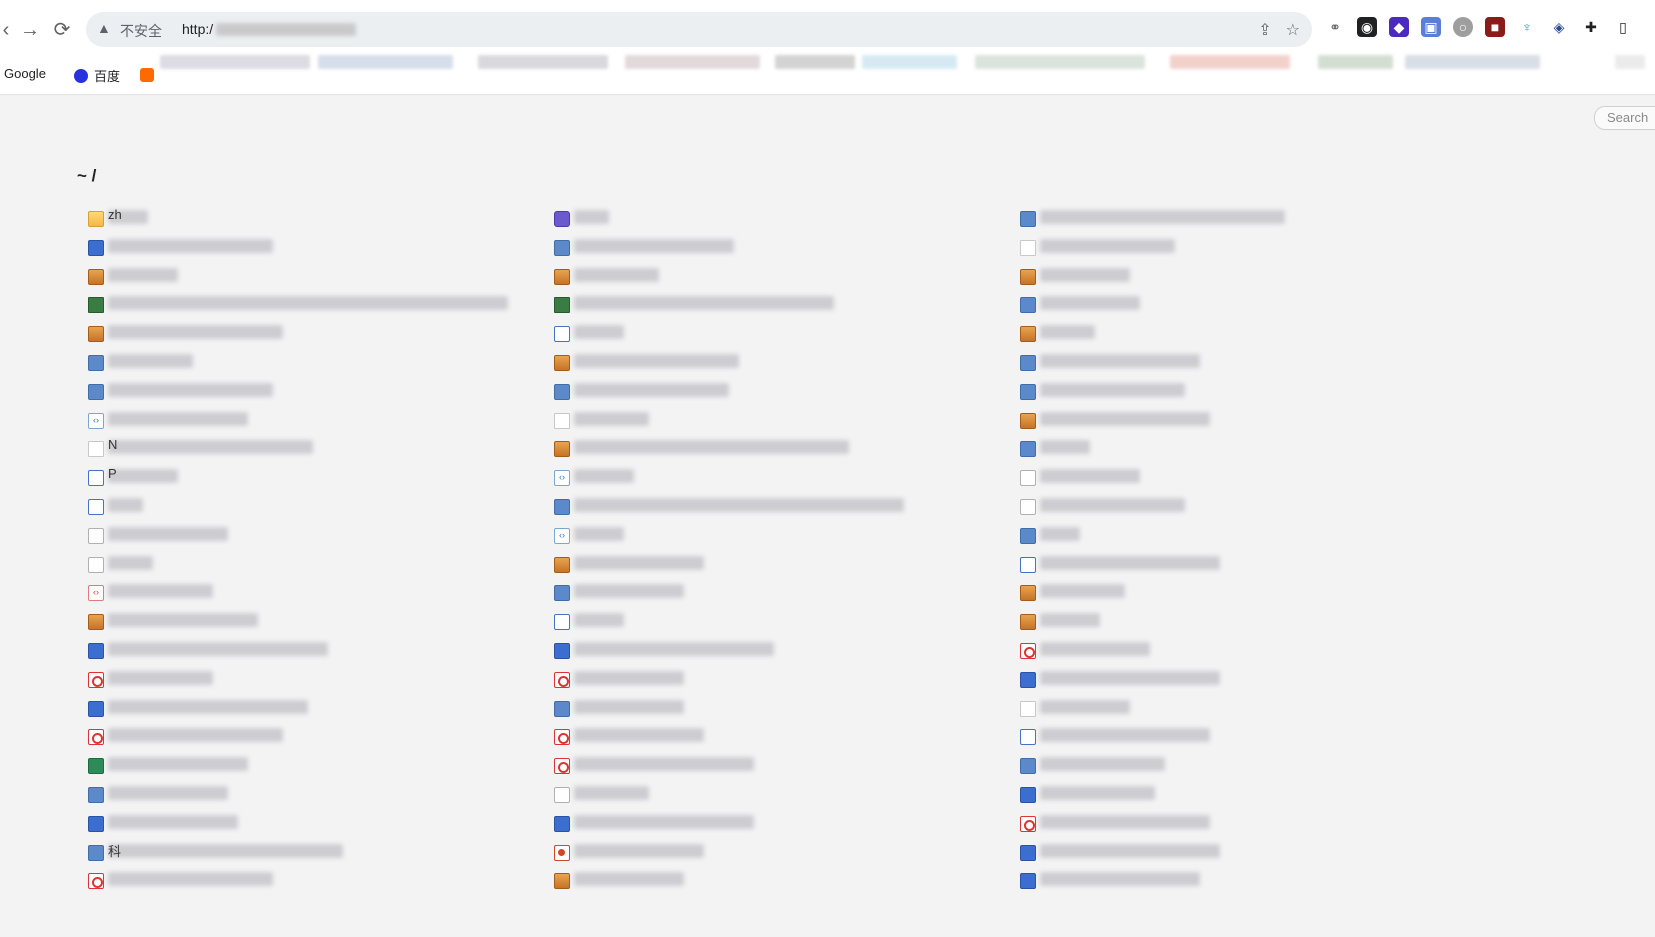 Image resolution: width=1655 pixels, height=937 pixels. I want to click on bookmark-google: Google, so click(25, 73).